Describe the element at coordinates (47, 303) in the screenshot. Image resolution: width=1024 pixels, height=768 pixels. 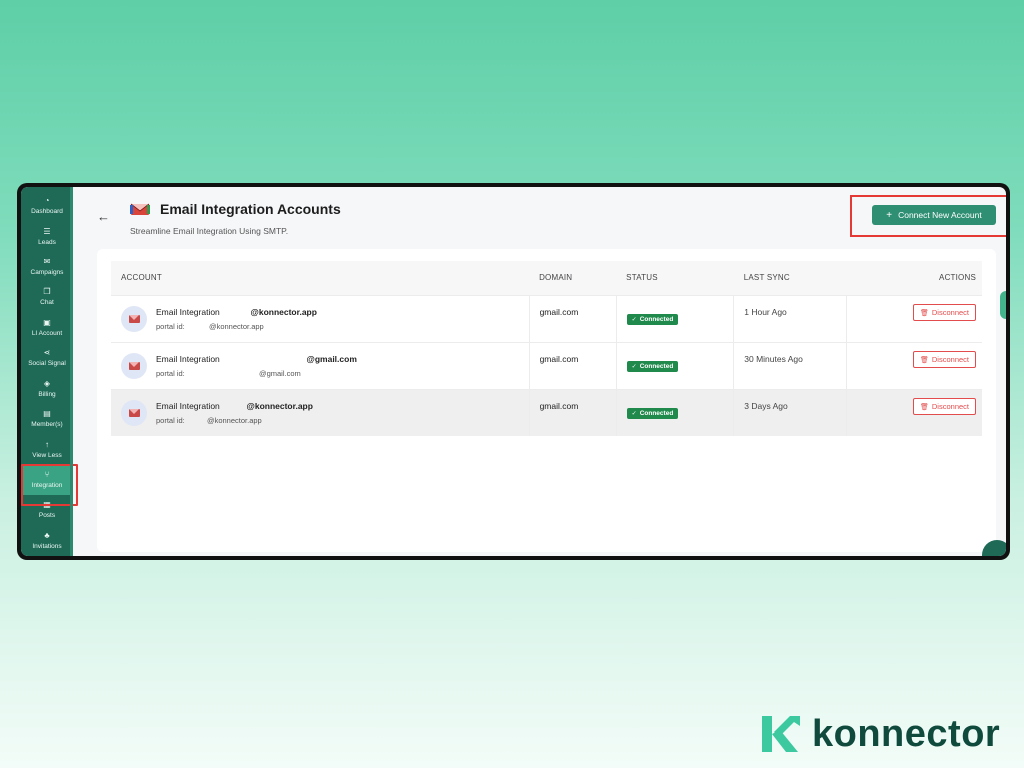
I see `sidebar-item-label: Chat` at that location.